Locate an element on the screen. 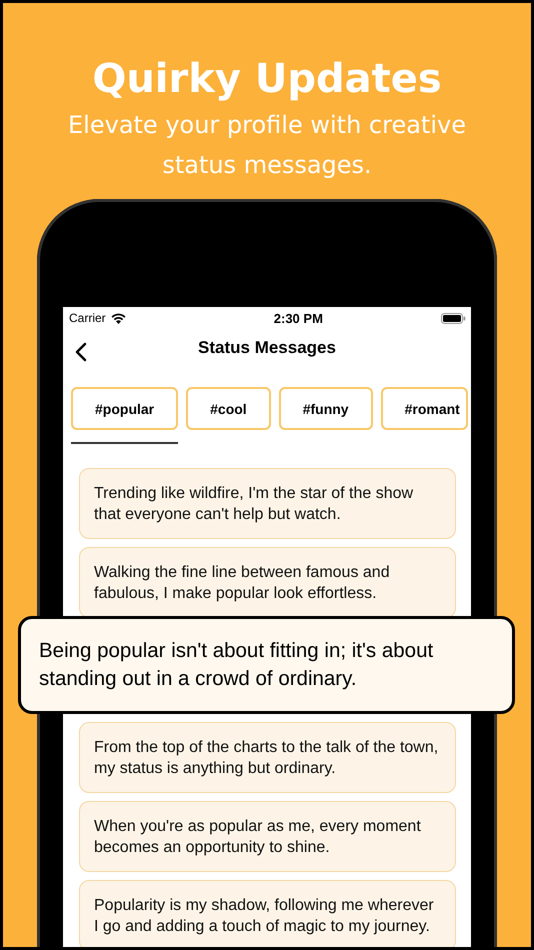 The image size is (534, 950). status-time: 2:30 PM is located at coordinates (298, 318).